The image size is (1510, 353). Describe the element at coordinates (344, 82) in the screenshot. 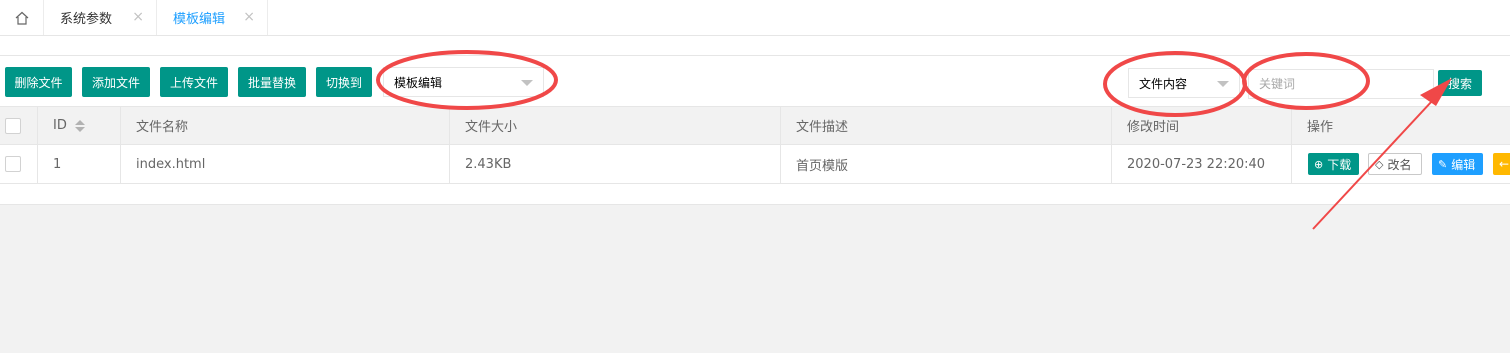

I see `switch-to-button: 切换到` at that location.